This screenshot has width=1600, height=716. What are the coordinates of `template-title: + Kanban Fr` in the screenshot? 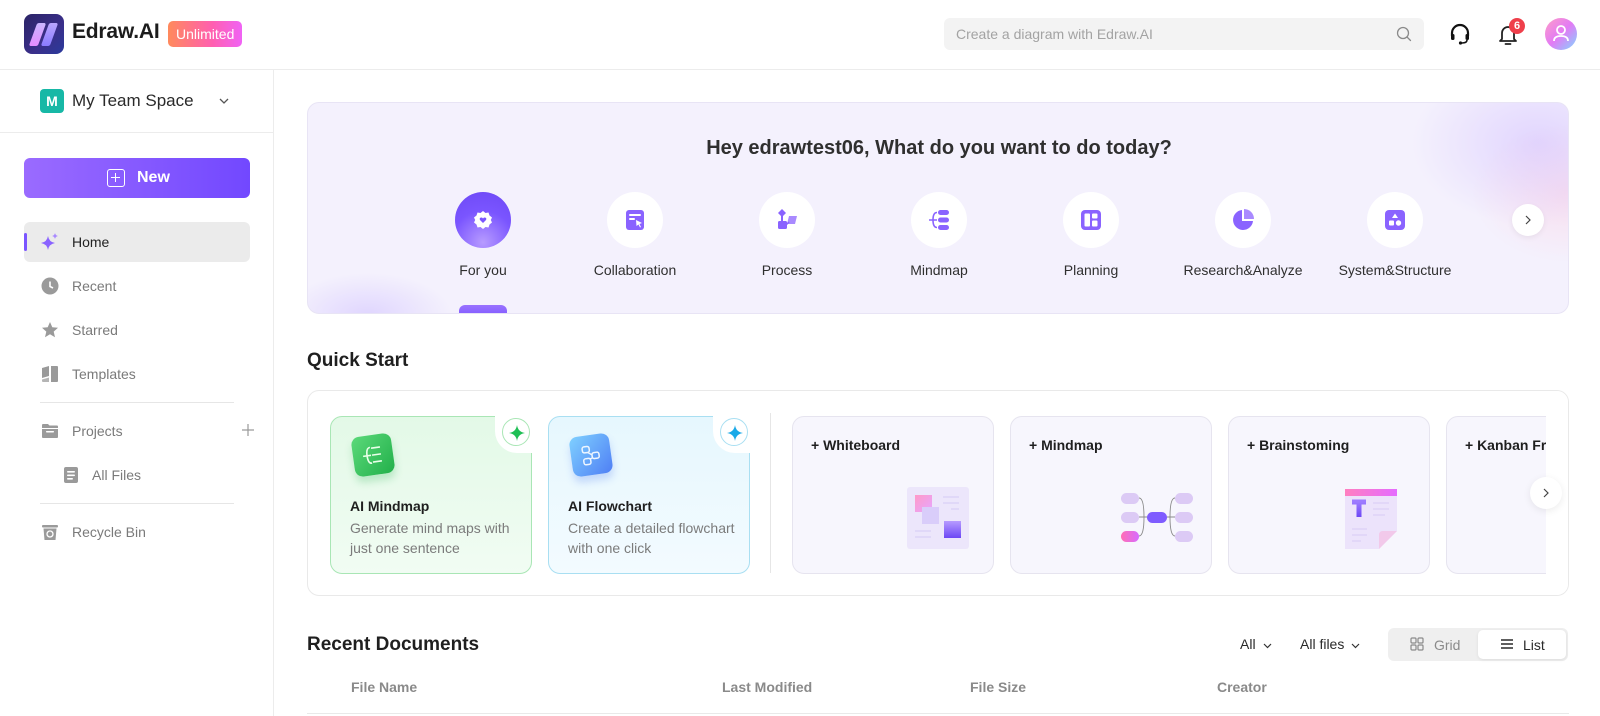 It's located at (1506, 445).